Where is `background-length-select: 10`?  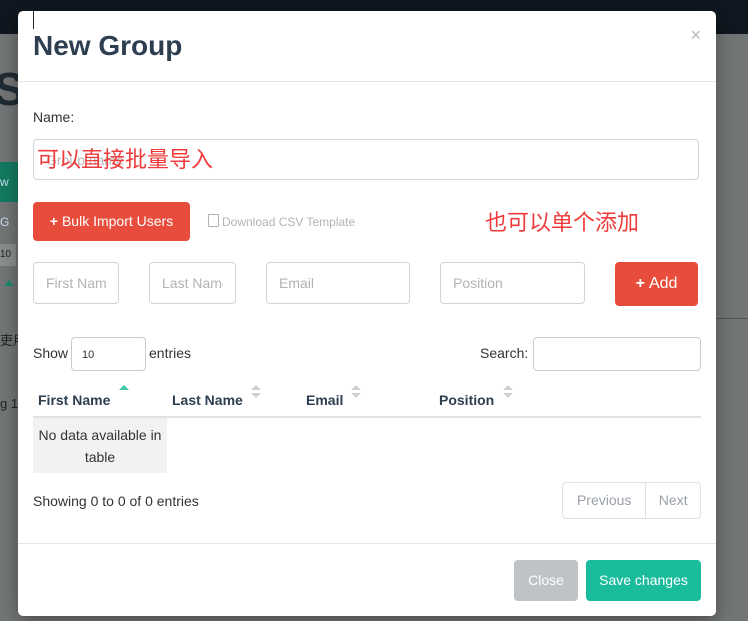
background-length-select: 10 is located at coordinates (8, 255).